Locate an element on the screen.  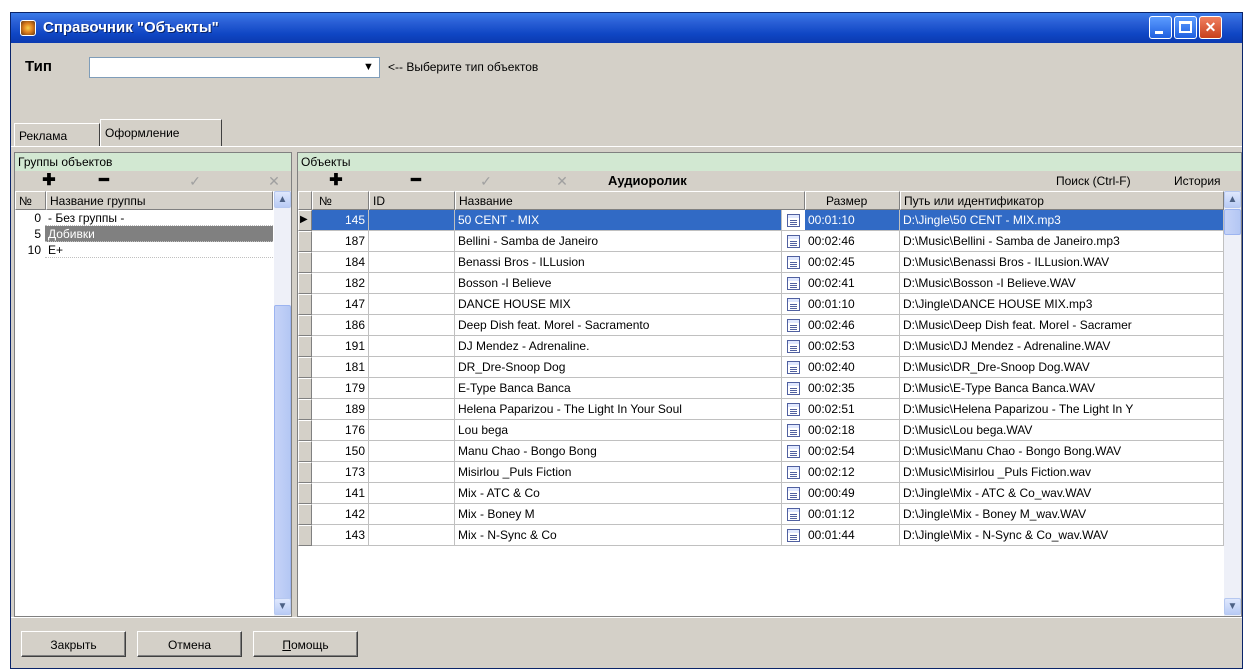
group-row: 10 E+ is located at coordinates (144, 250).